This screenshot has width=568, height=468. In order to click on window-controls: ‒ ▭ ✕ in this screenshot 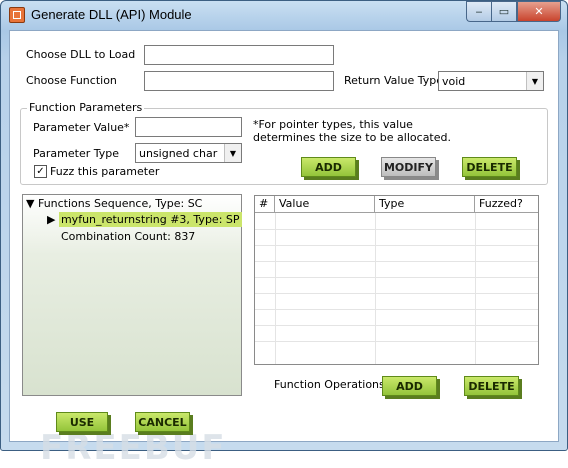, I will do `click(513, 11)`.